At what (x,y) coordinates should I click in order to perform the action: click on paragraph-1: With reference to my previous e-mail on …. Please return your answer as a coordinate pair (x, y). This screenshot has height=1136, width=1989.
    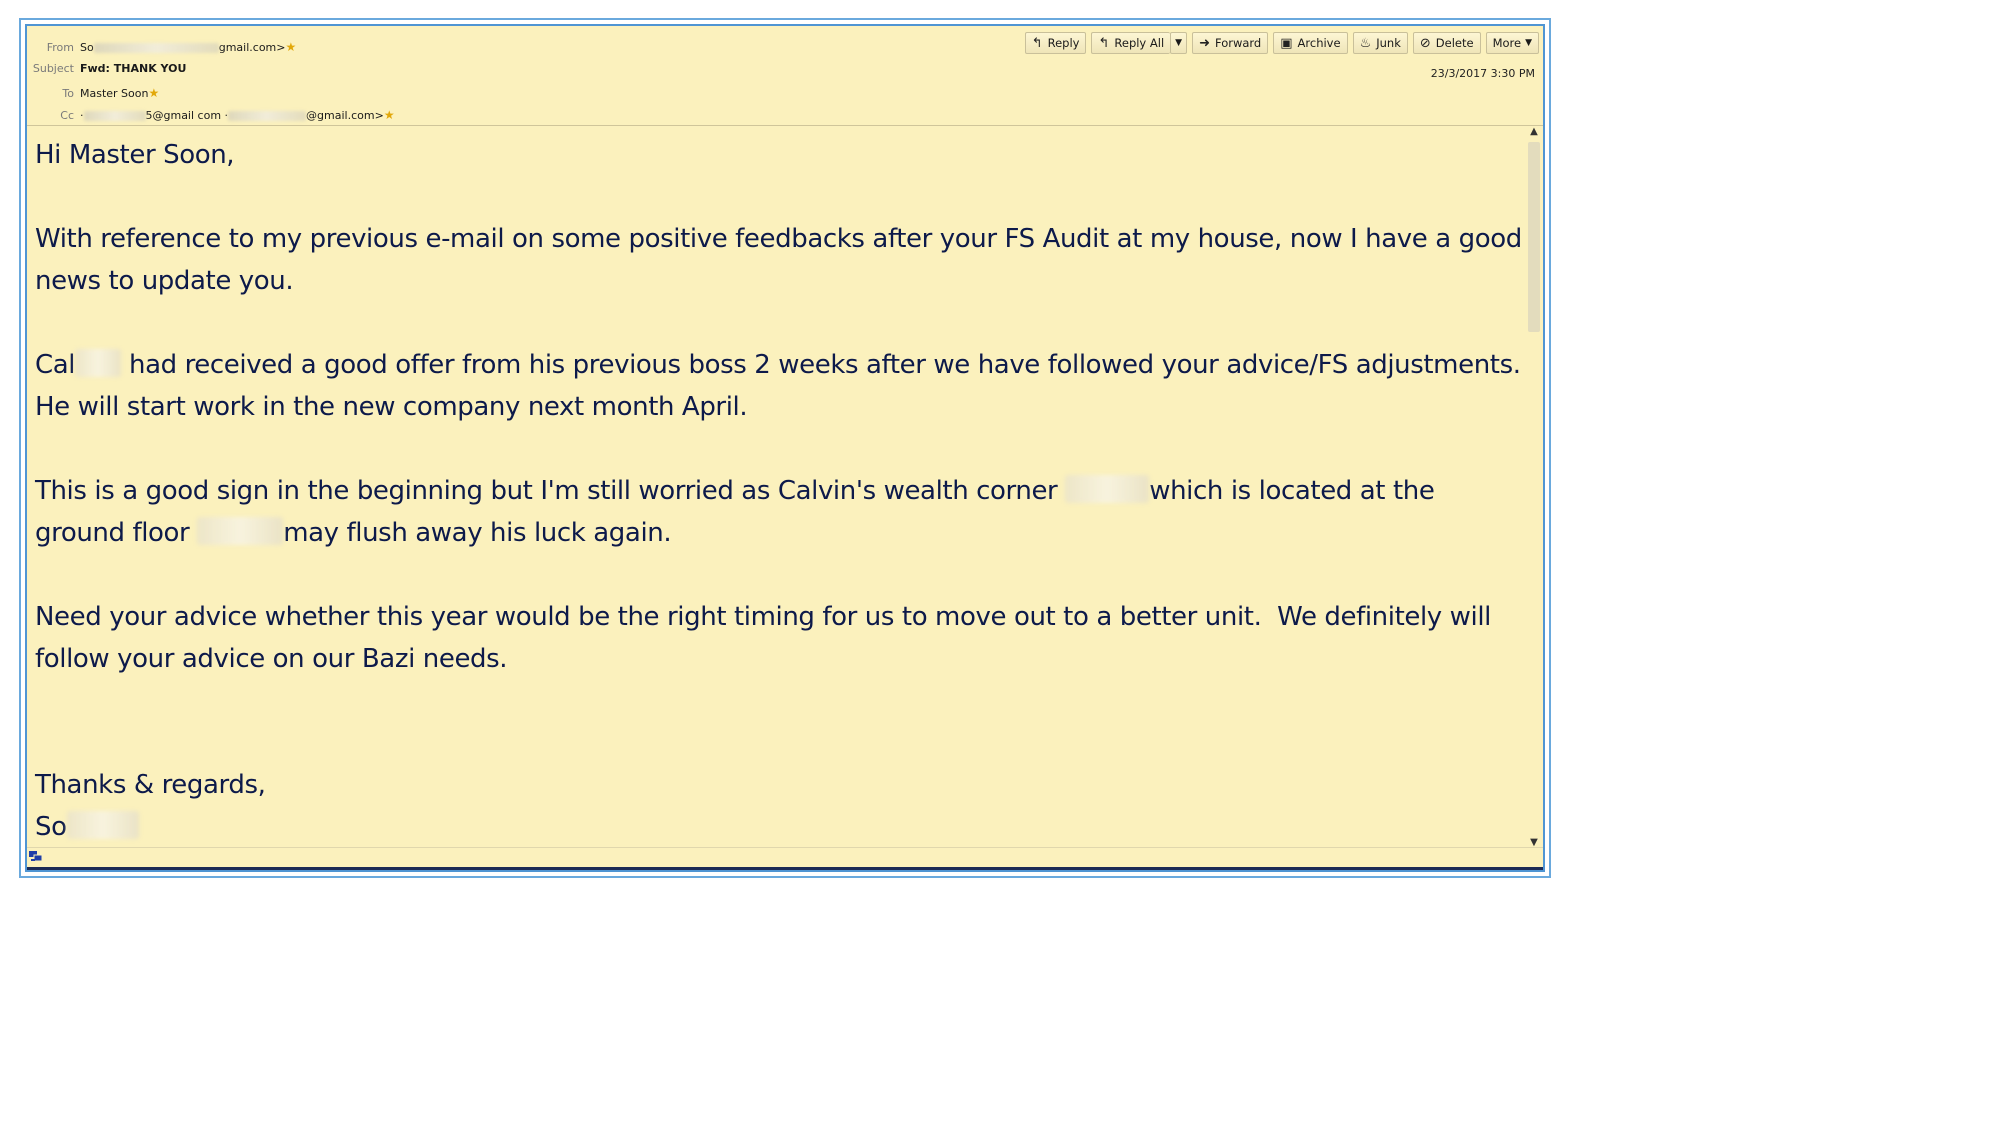
    Looking at the image, I should click on (778, 260).